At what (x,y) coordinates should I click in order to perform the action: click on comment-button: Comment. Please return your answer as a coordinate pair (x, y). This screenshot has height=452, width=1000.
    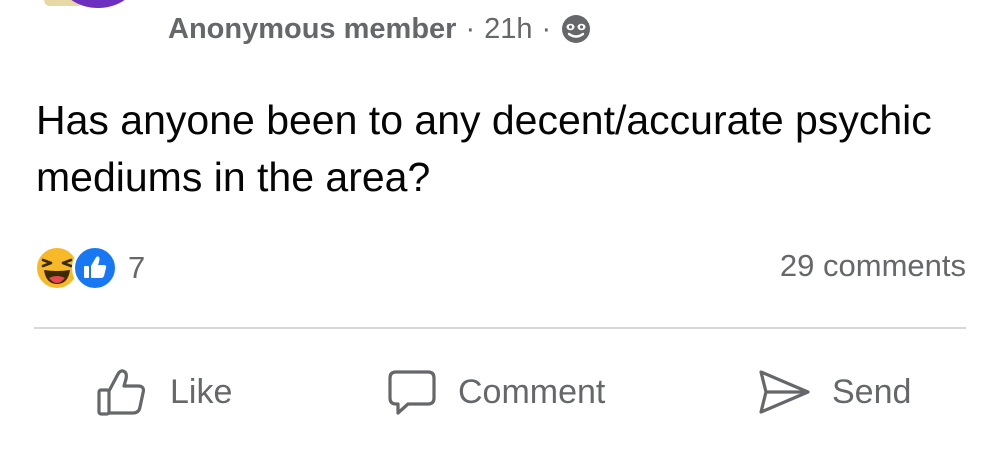
    Looking at the image, I should click on (495, 392).